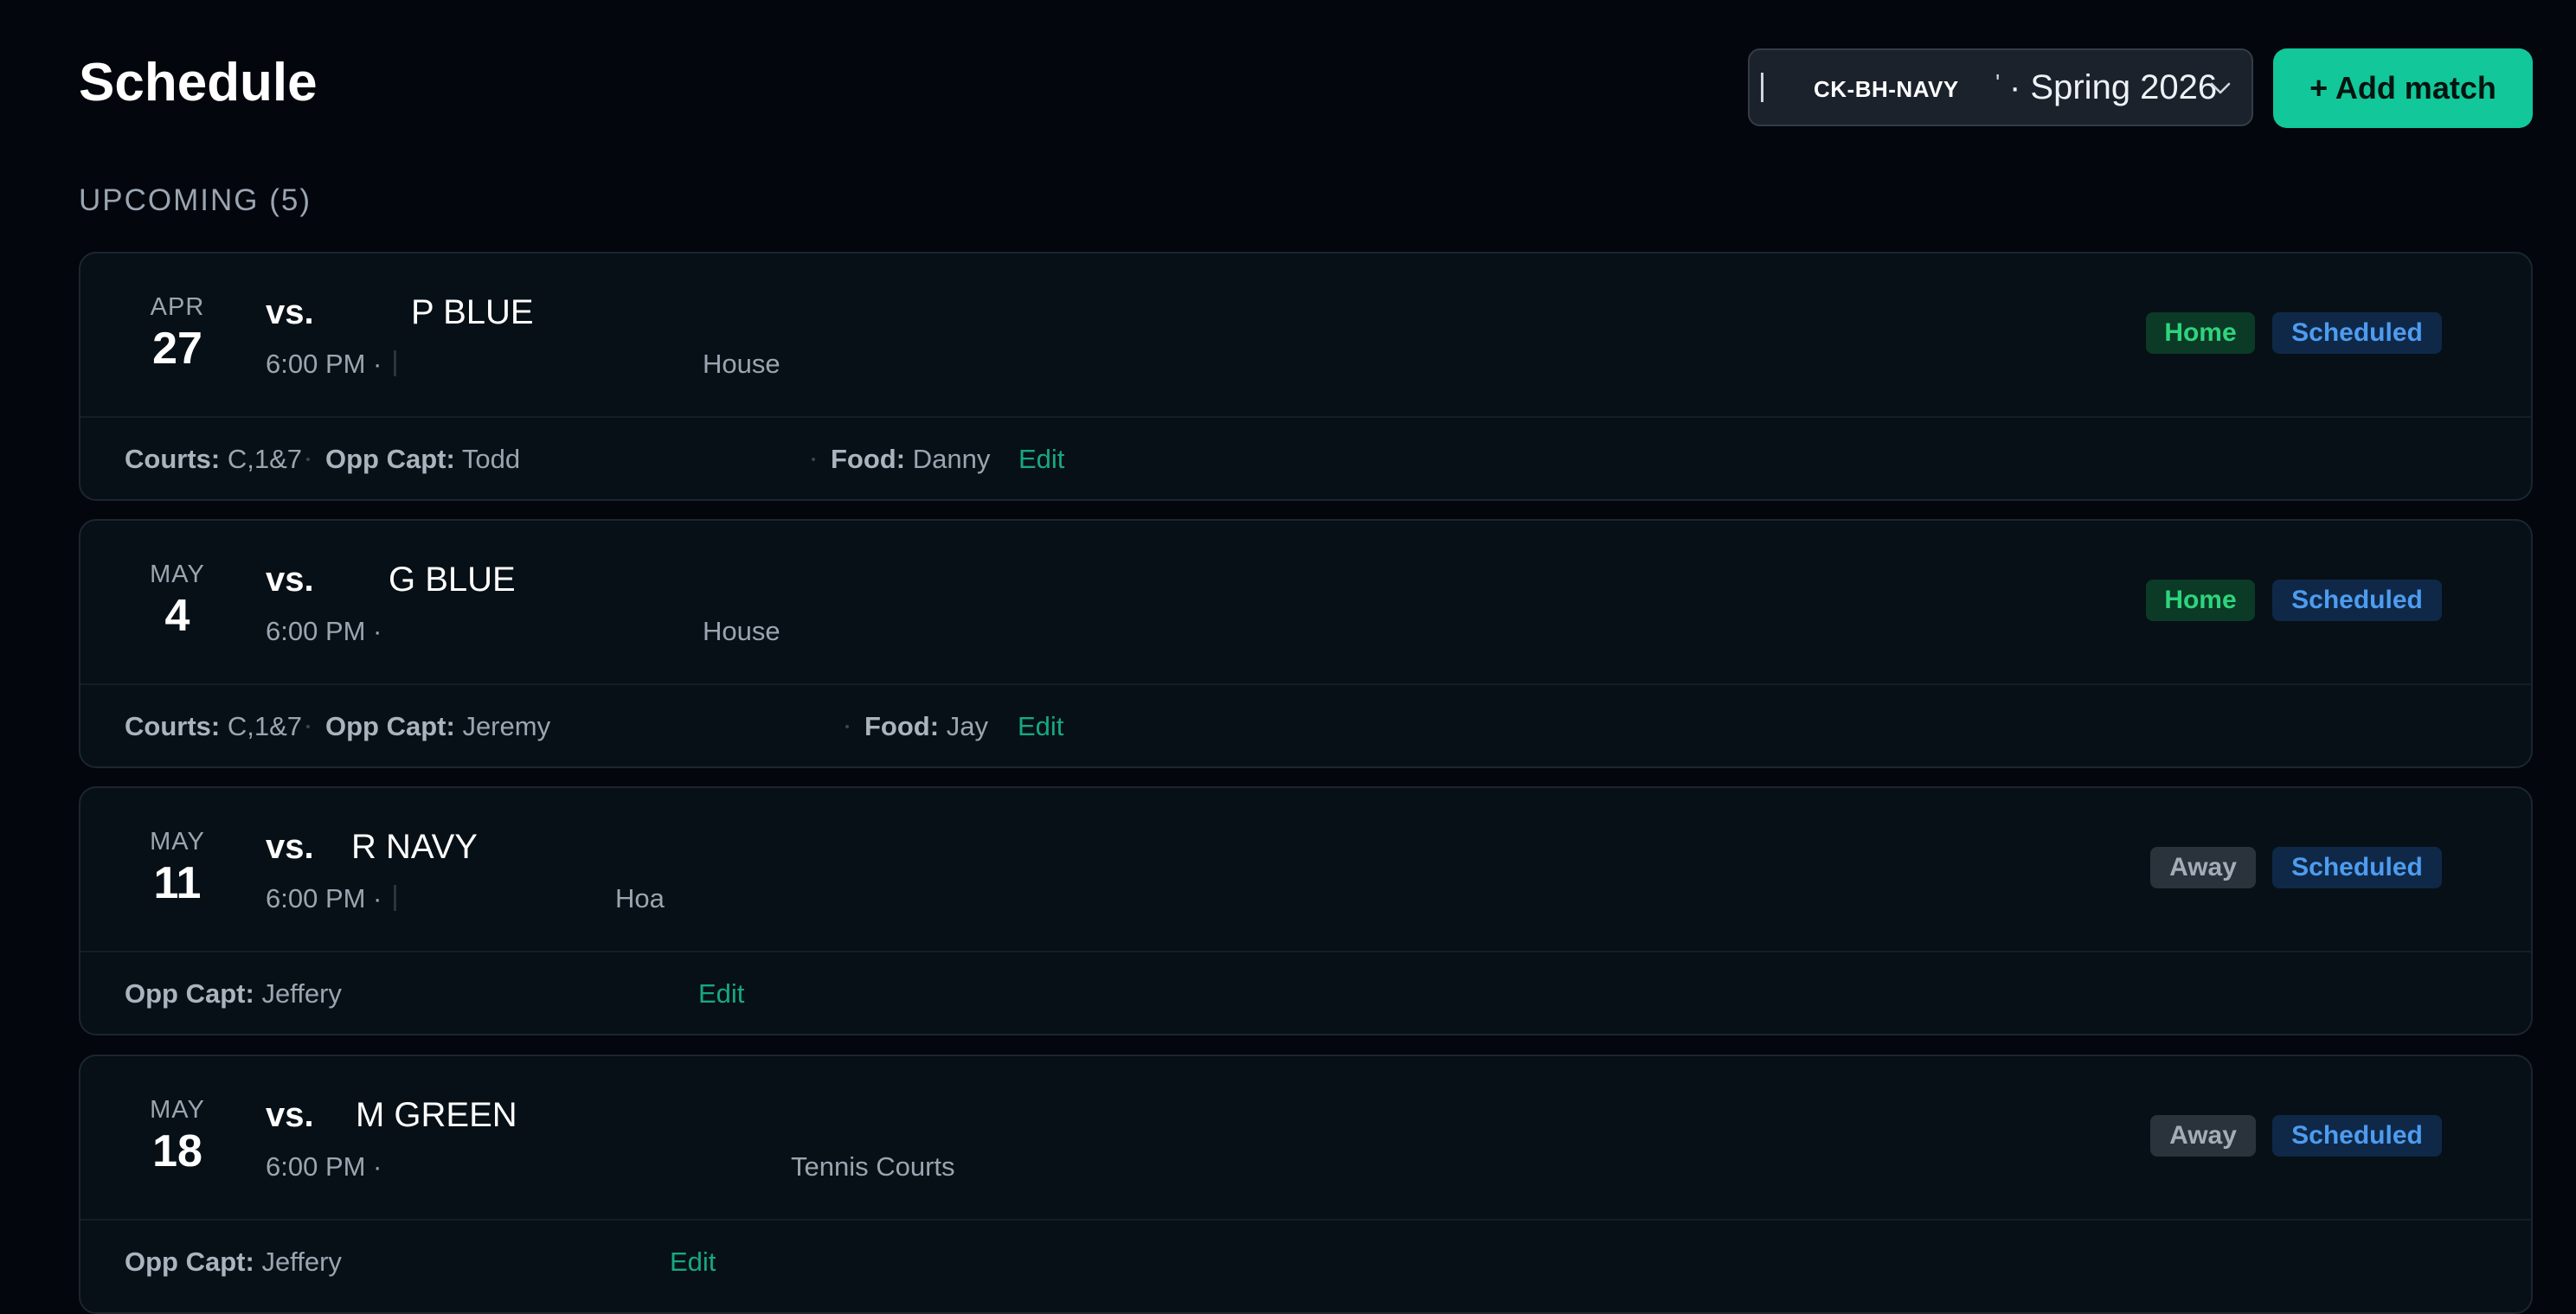  I want to click on season-label: · Spring 2026, so click(2113, 87).